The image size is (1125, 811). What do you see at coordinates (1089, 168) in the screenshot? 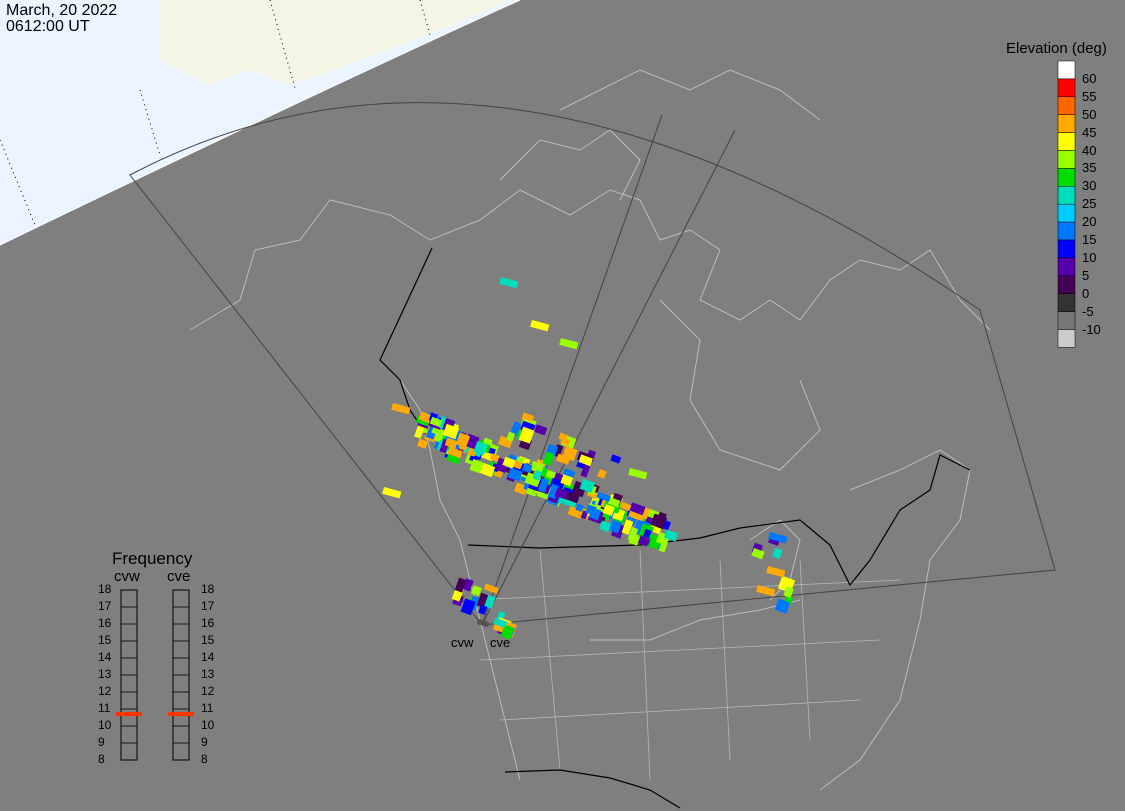
I see `colorbar-tick-label: 35` at bounding box center [1089, 168].